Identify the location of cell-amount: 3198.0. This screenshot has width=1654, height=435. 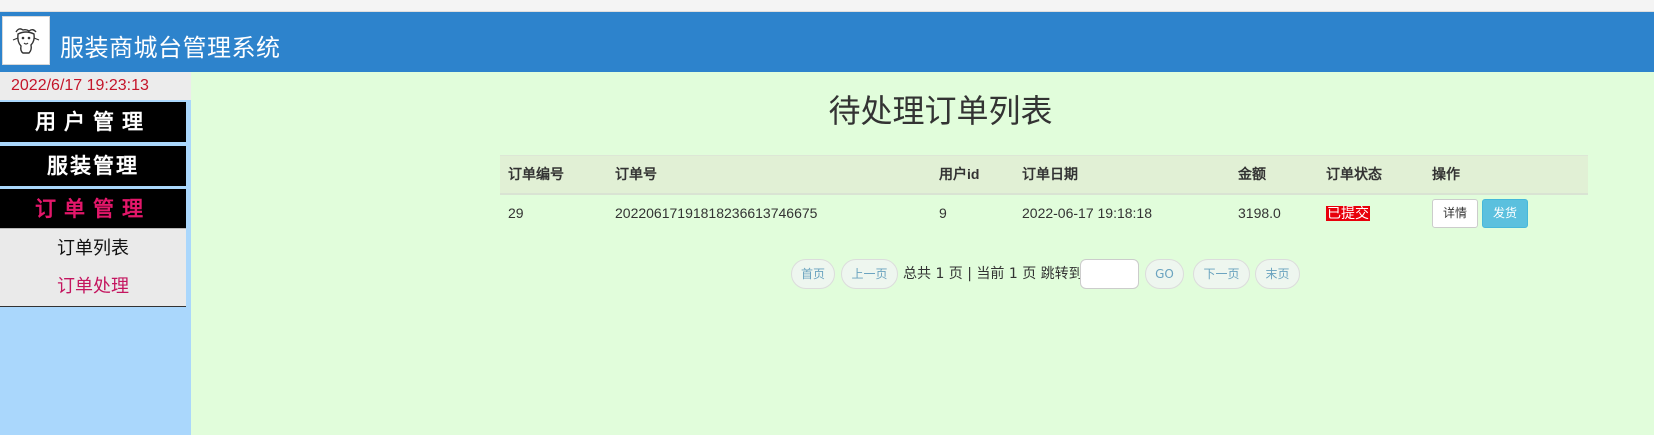
(1259, 213).